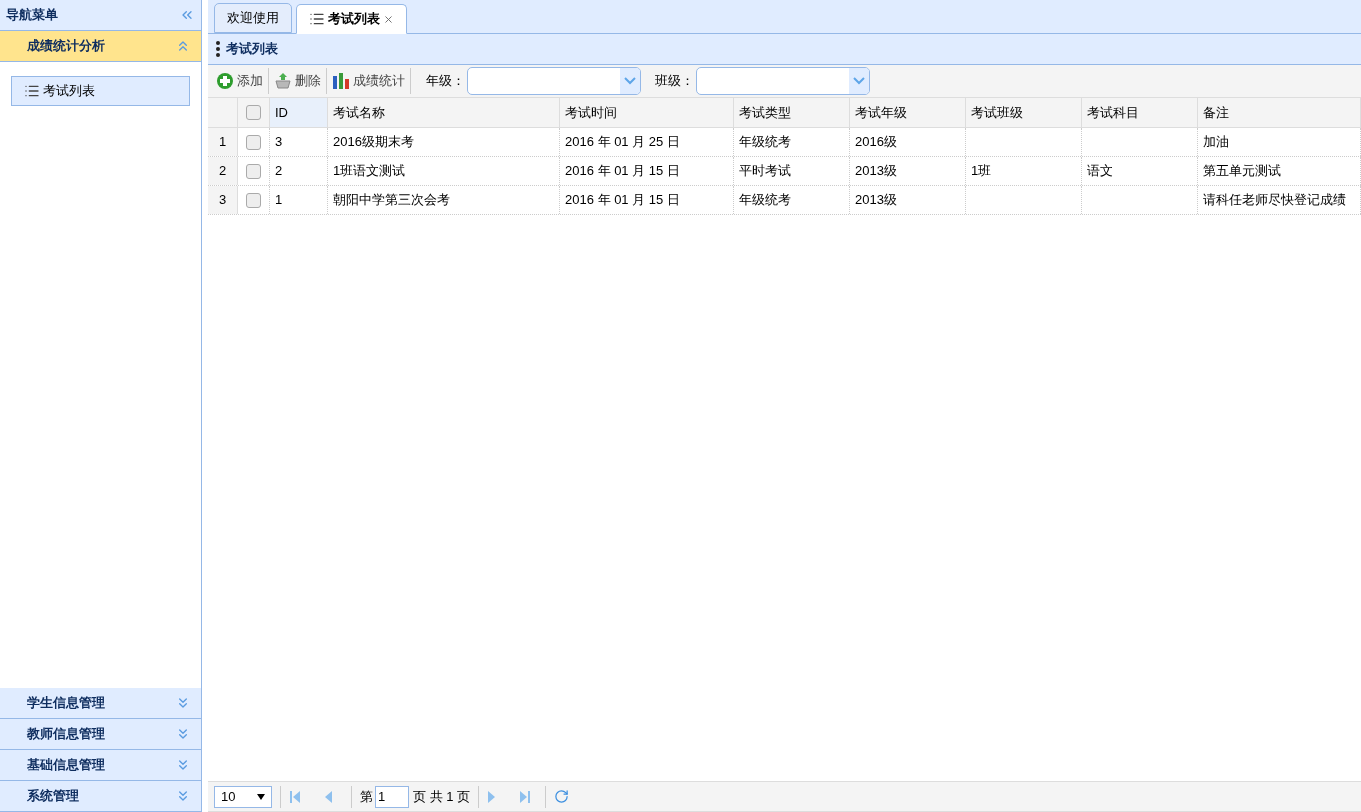  What do you see at coordinates (1279, 200) in the screenshot?
I see `table-cell: 请科任老师尽快登记成绩` at bounding box center [1279, 200].